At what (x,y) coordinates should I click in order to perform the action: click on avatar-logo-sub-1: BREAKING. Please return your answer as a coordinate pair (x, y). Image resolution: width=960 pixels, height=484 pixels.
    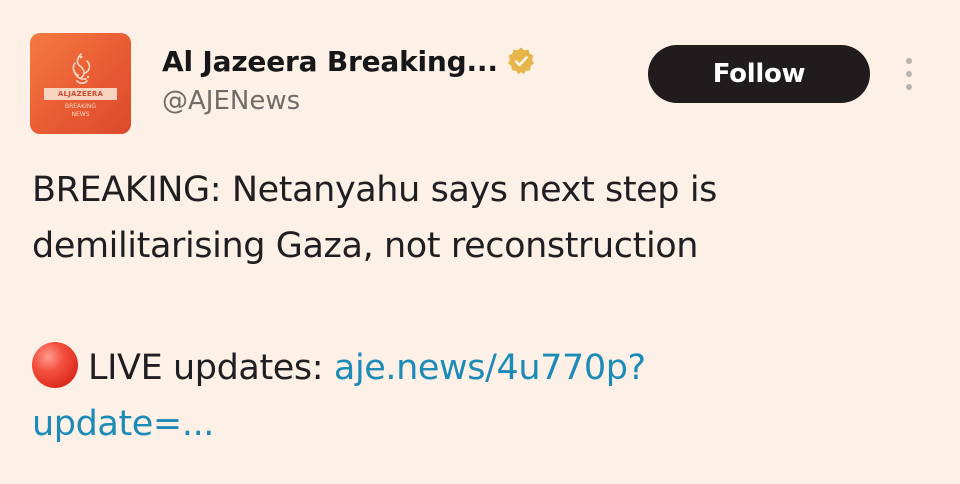
    Looking at the image, I should click on (80, 106).